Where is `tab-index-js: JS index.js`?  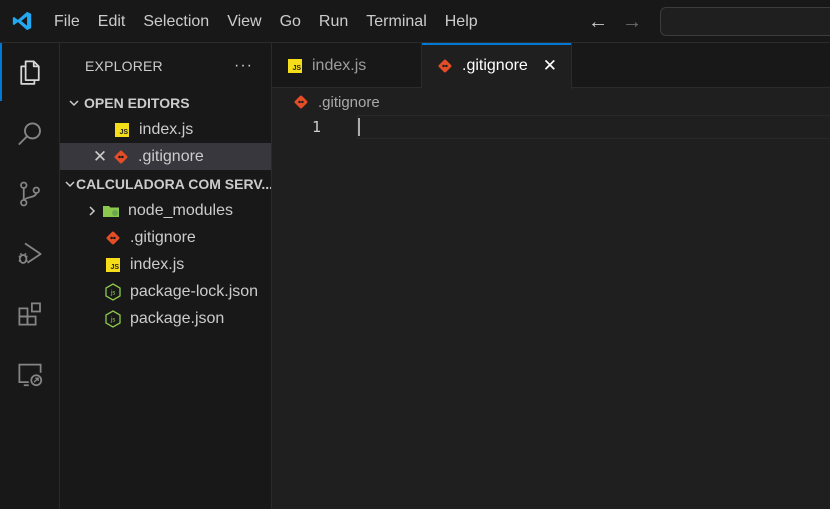
tab-index-js: JS index.js is located at coordinates (347, 65).